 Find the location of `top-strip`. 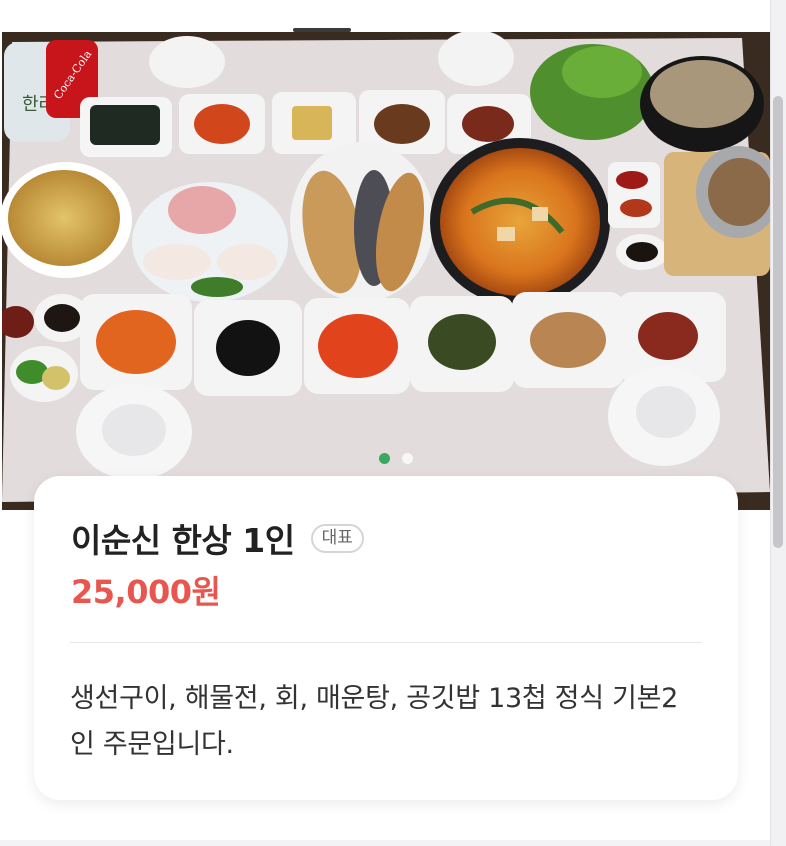

top-strip is located at coordinates (385, 16).